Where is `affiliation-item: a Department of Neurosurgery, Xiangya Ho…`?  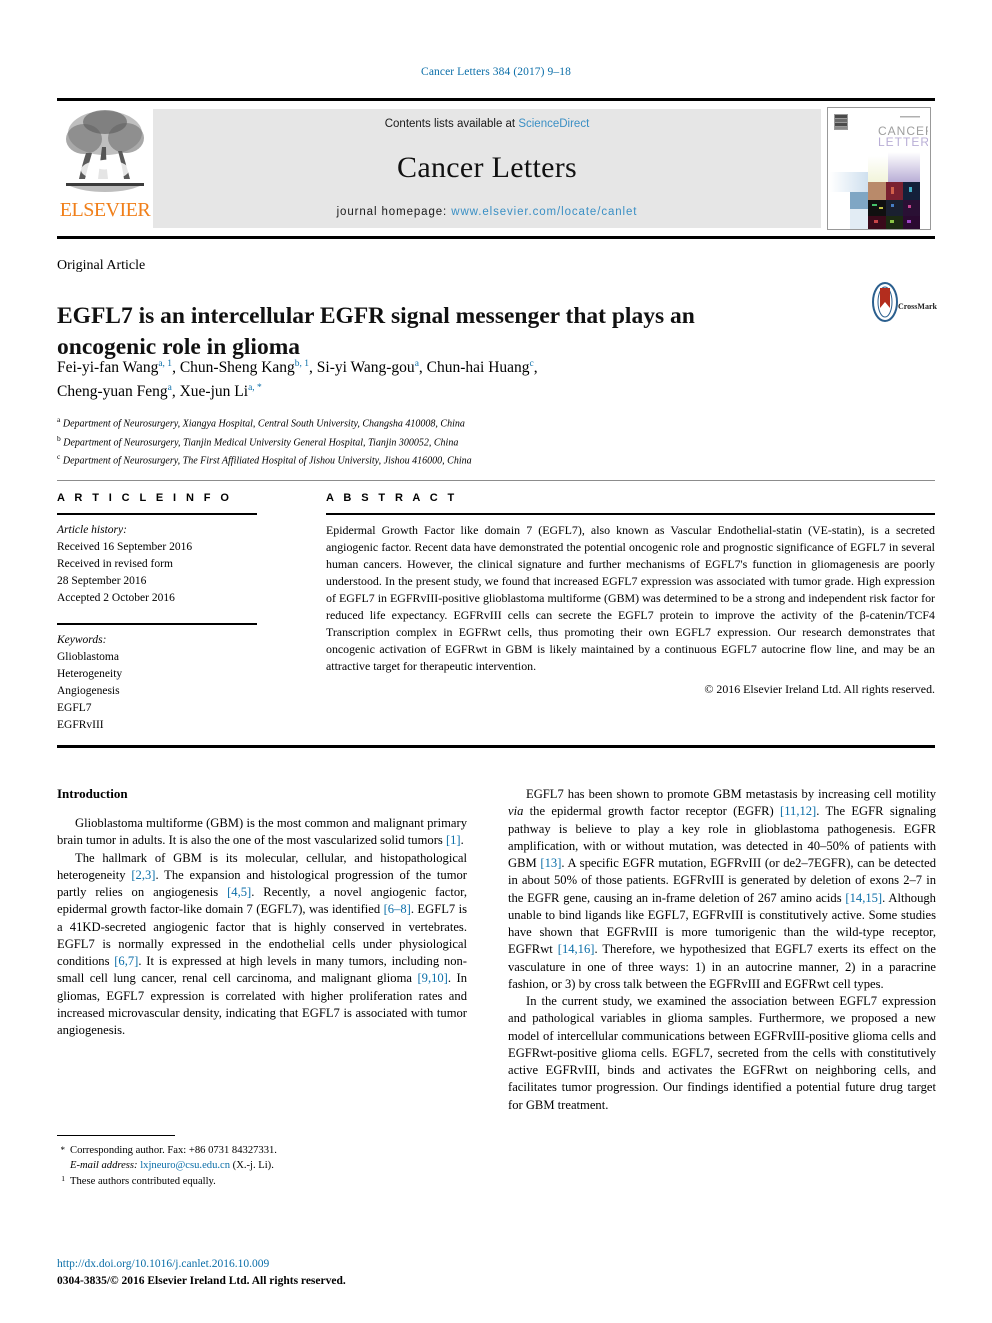
affiliation-item: a Department of Neurosurgery, Xiangya Ho… is located at coordinates (261, 422).